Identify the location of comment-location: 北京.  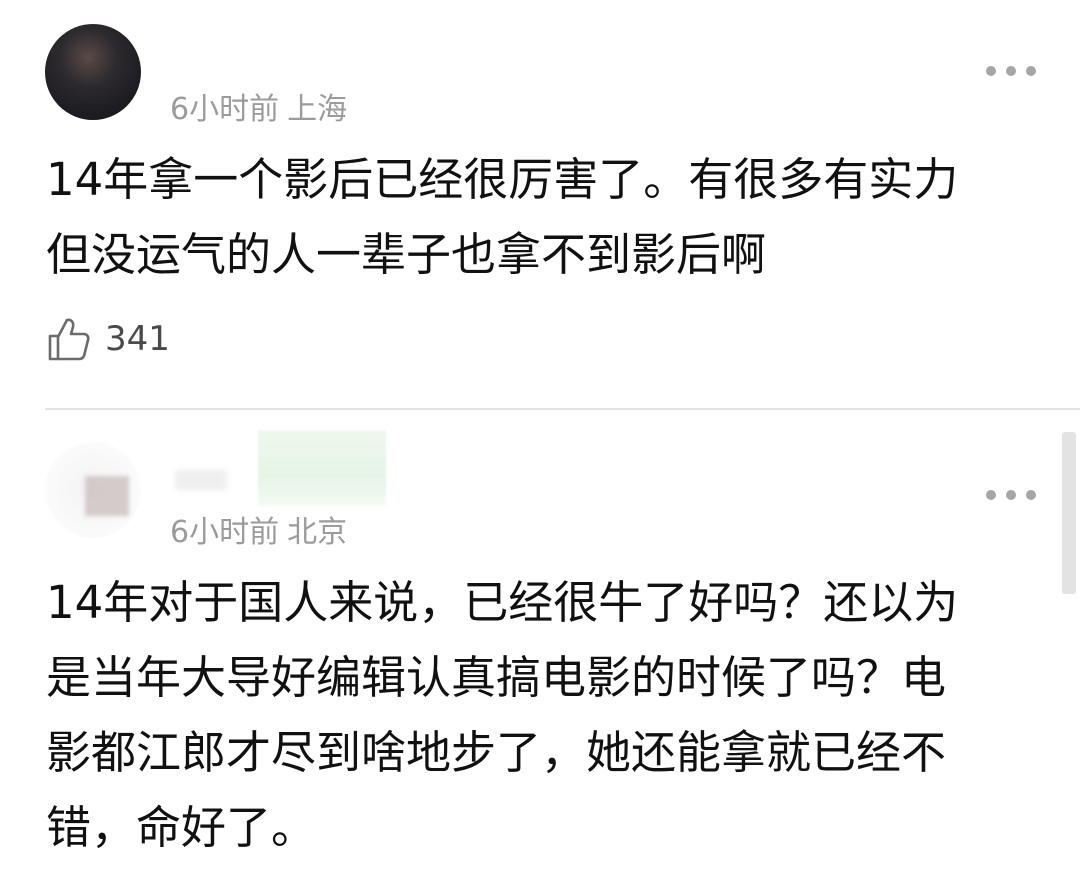
(317, 532).